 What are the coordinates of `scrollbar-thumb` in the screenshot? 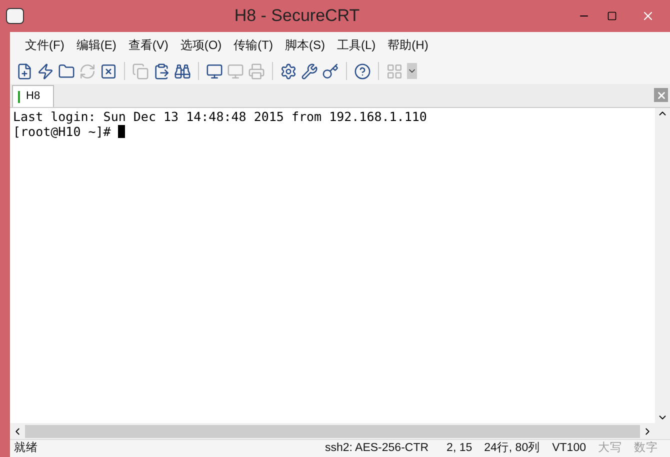 It's located at (332, 431).